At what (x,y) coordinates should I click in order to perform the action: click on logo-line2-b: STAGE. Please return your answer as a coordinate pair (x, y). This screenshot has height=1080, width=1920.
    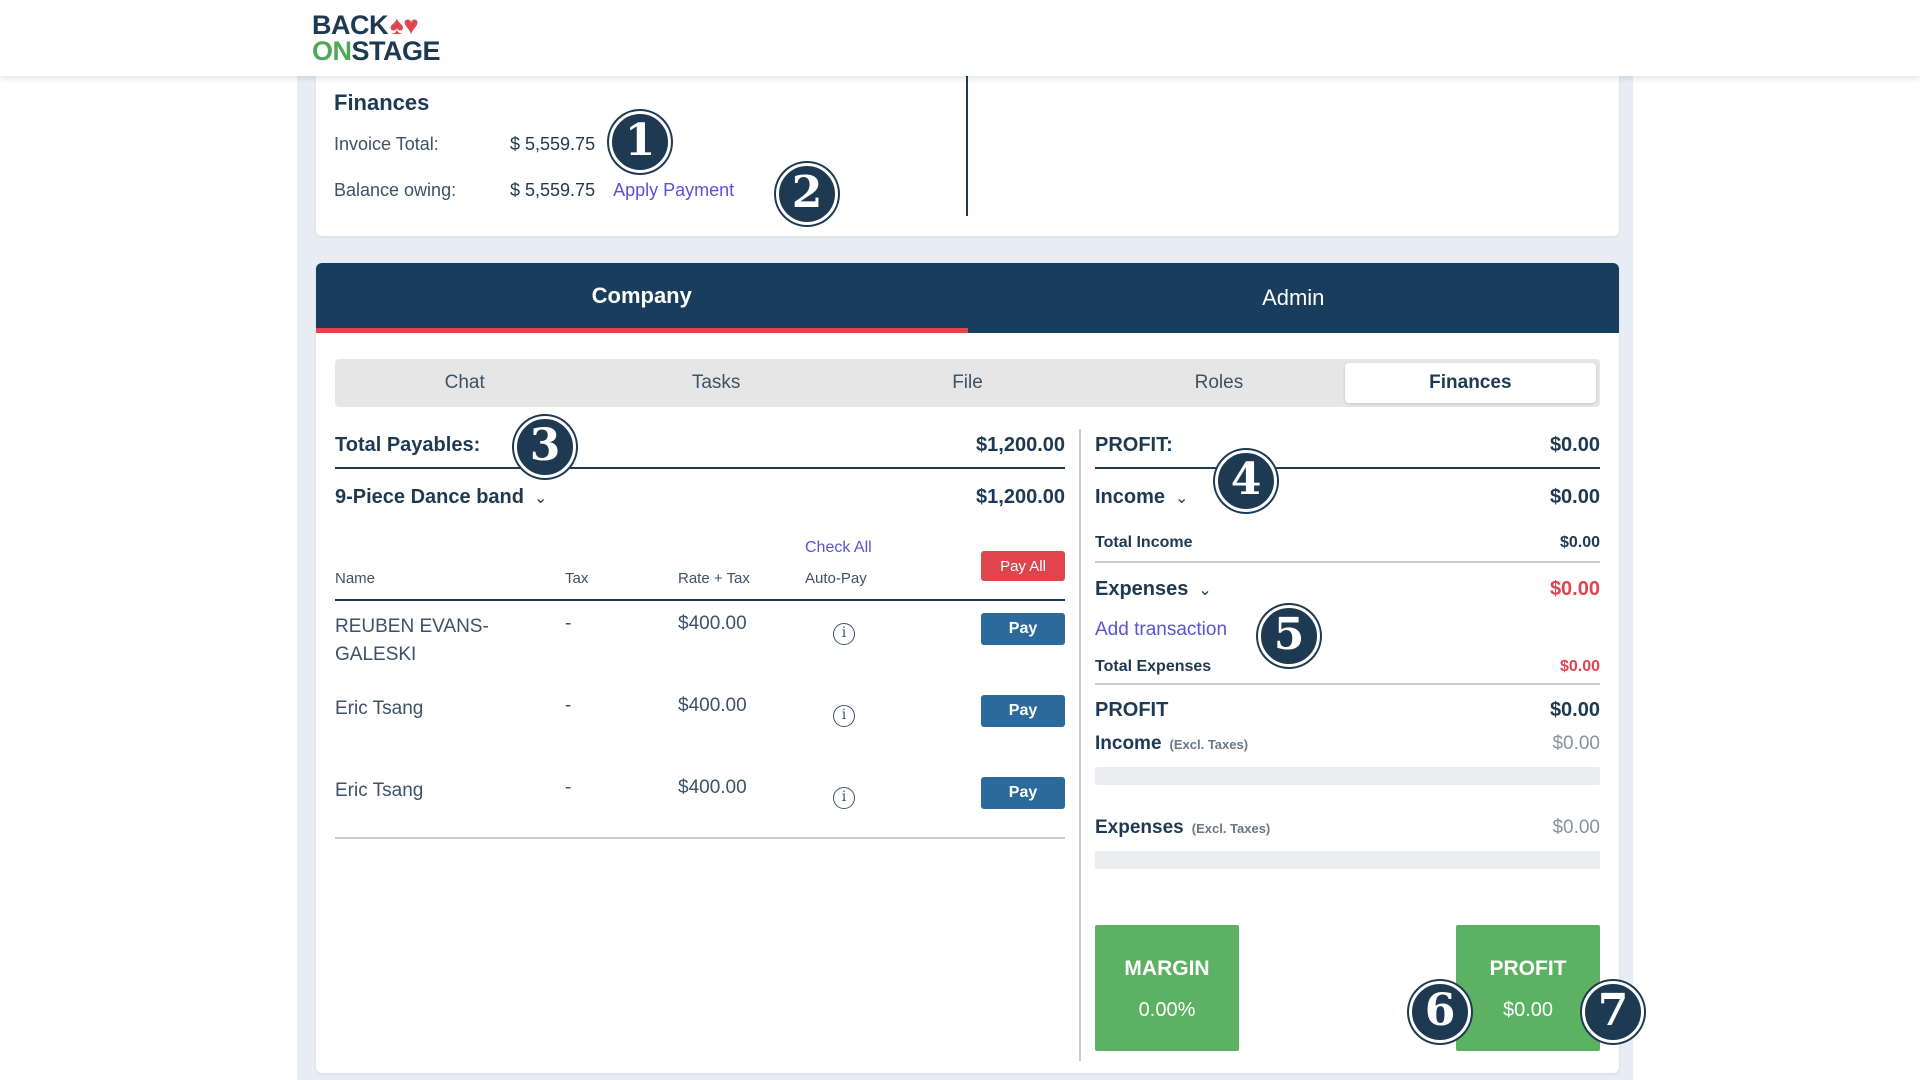
    Looking at the image, I should click on (396, 51).